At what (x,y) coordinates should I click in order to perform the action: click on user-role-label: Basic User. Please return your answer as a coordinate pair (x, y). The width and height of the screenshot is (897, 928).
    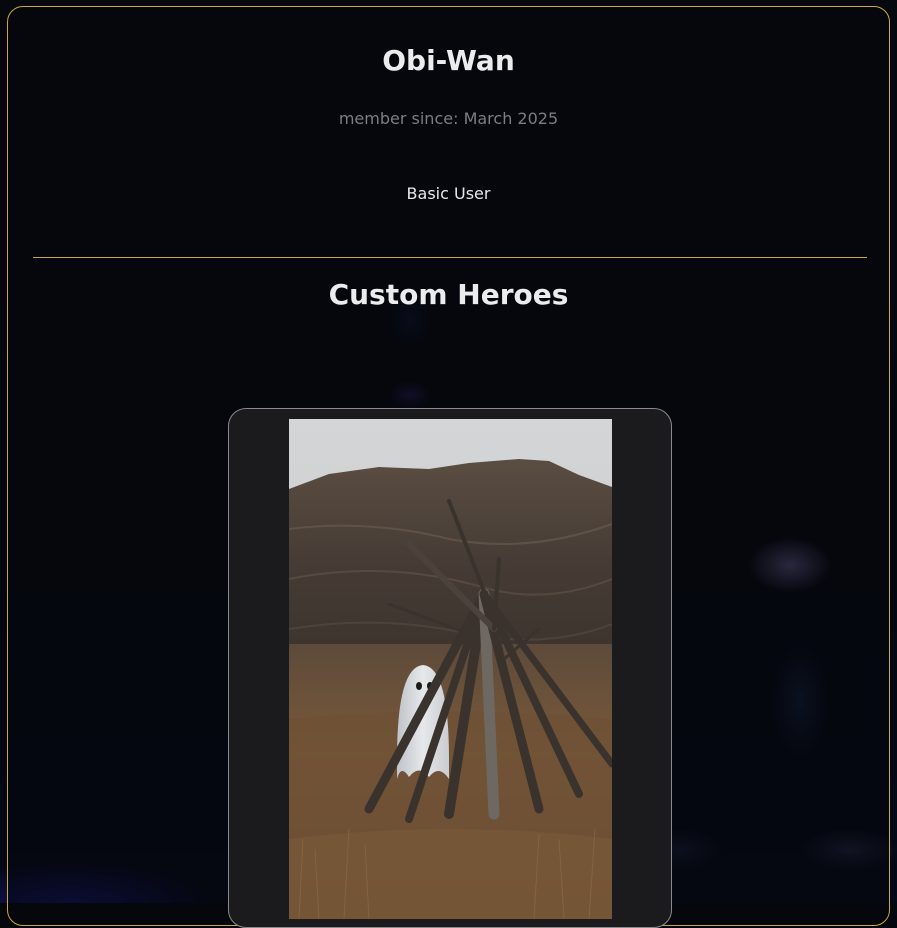
    Looking at the image, I should click on (448, 193).